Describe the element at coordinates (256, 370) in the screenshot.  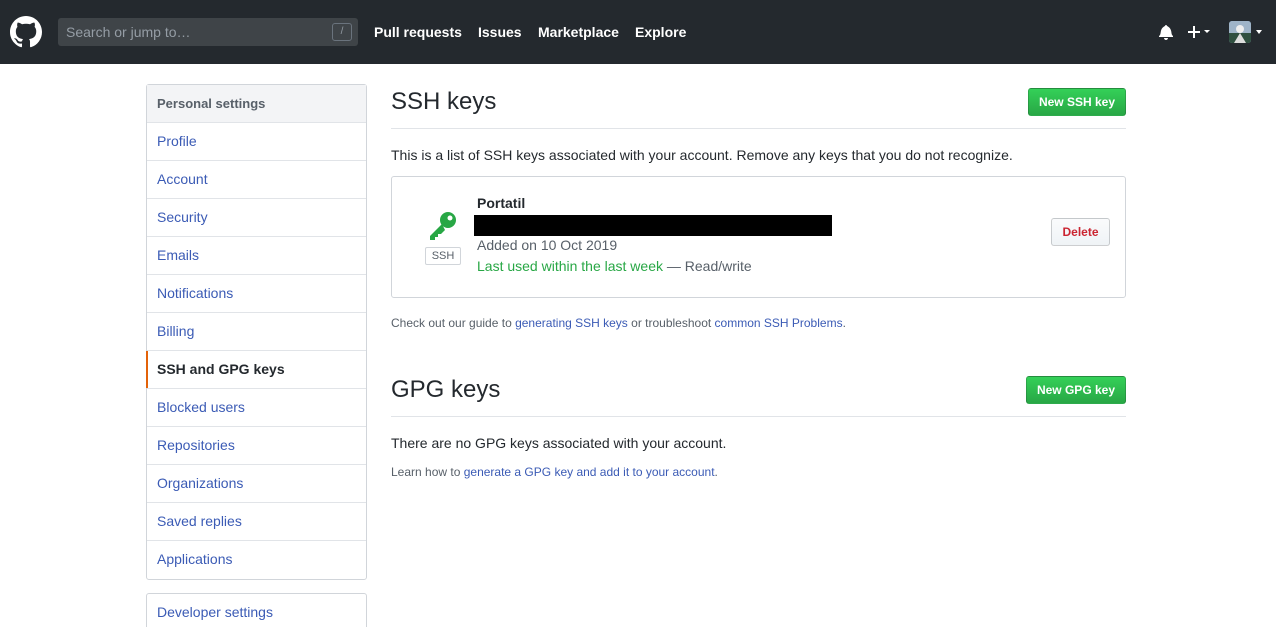
I see `sidebar-item-ssh-gpg-keys: SSH and GPG keys` at that location.